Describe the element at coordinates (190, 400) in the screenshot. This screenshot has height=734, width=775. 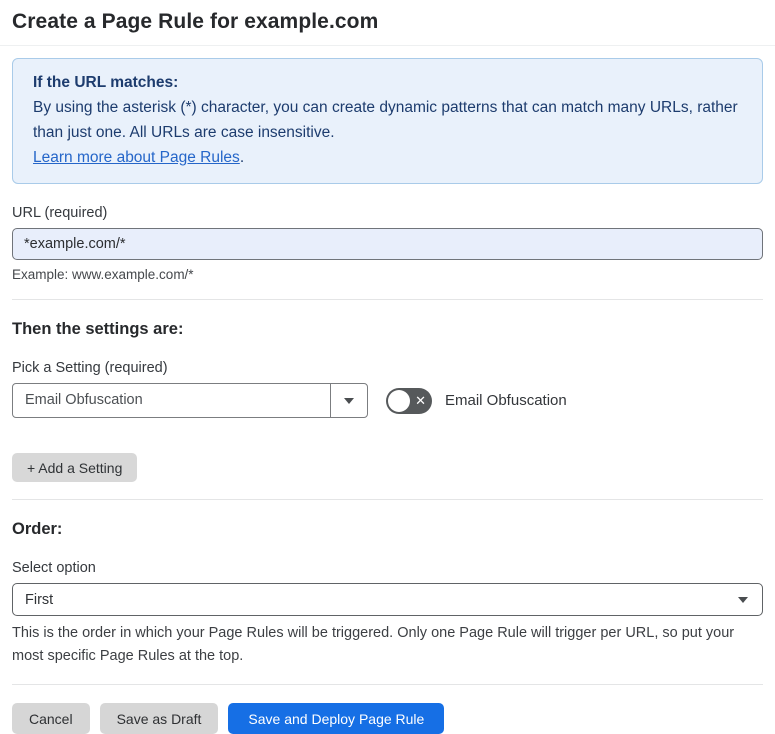
I see `setting-select: Email Obfuscation` at that location.